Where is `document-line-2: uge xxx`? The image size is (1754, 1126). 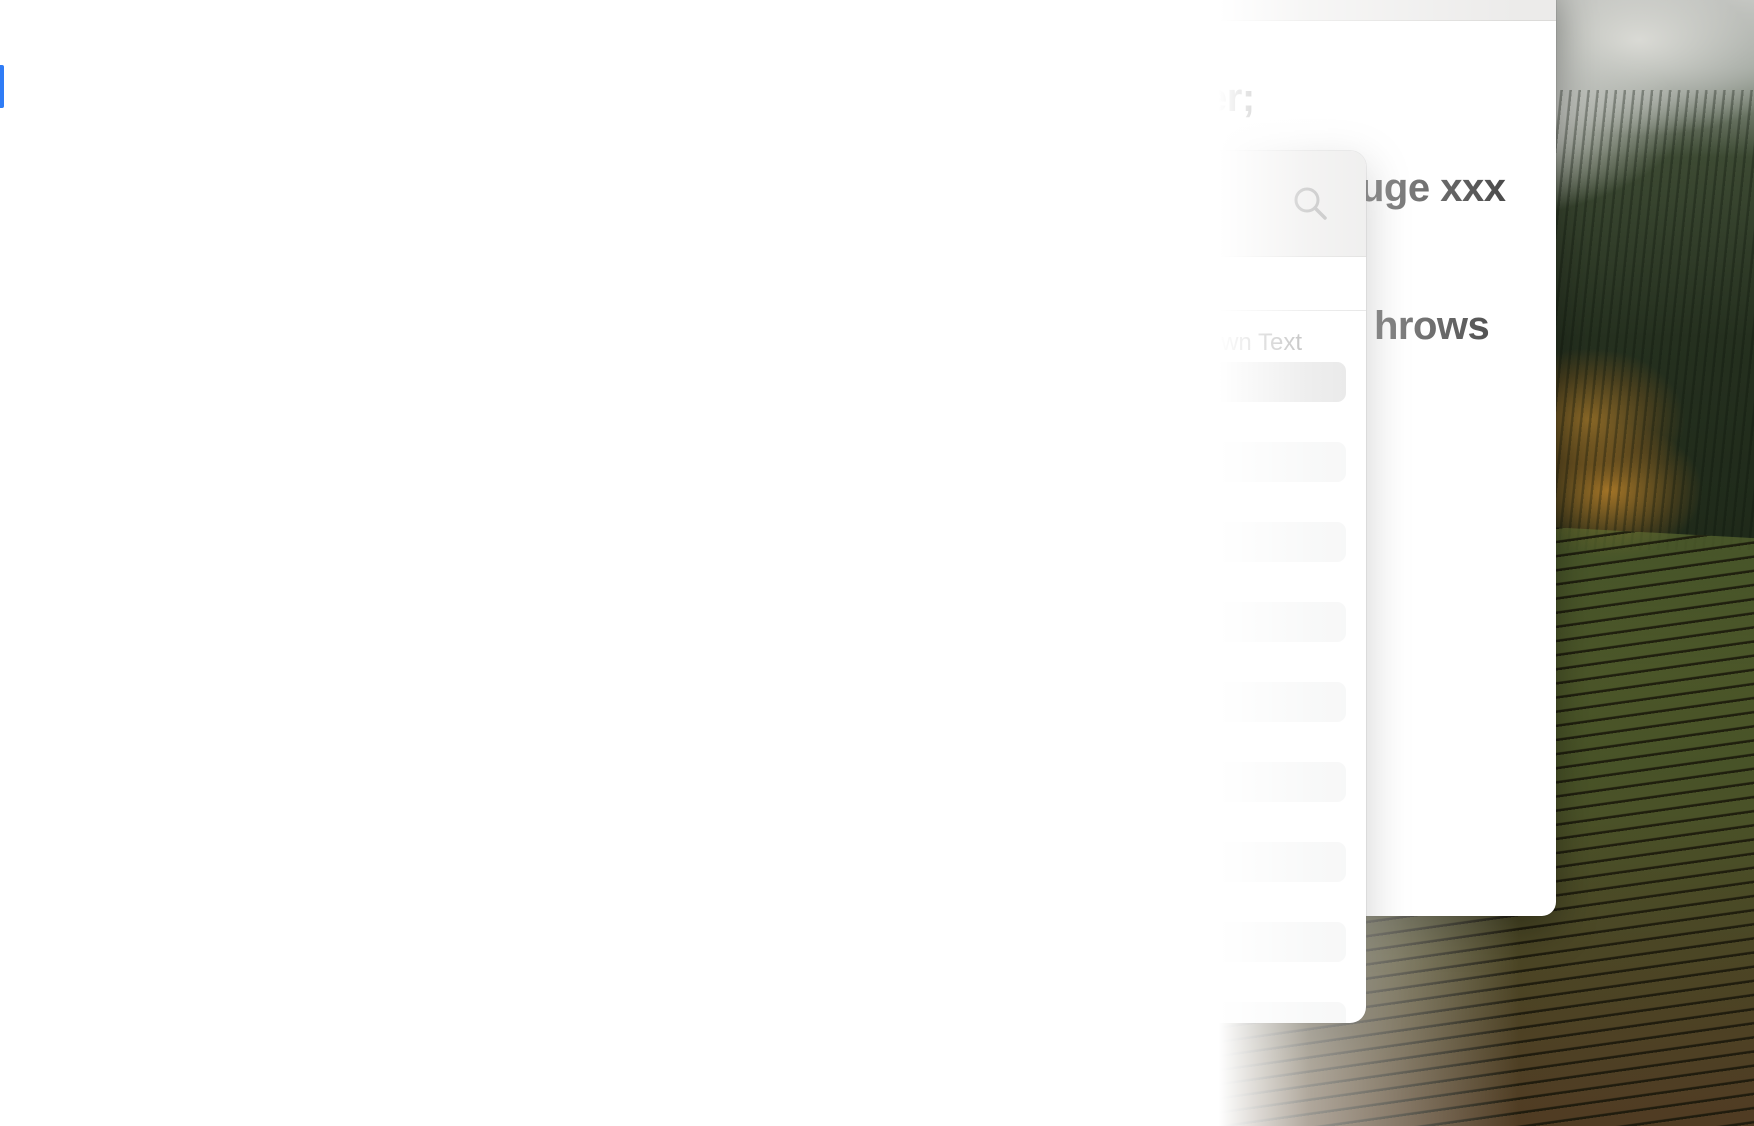 document-line-2: uge xxx is located at coordinates (1433, 188).